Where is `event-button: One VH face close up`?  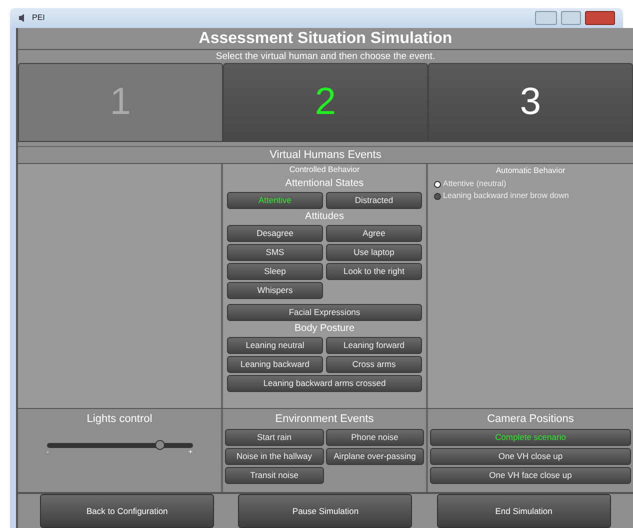
event-button: One VH face close up is located at coordinates (530, 475).